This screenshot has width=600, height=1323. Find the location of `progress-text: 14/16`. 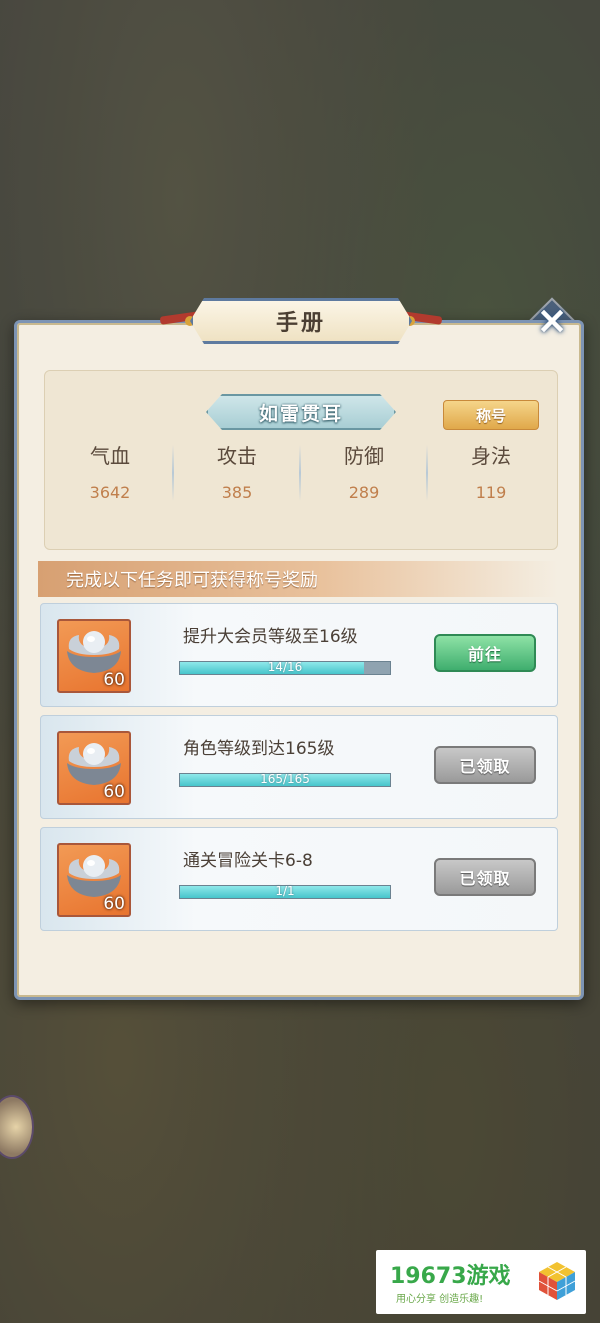

progress-text: 14/16 is located at coordinates (285, 667).